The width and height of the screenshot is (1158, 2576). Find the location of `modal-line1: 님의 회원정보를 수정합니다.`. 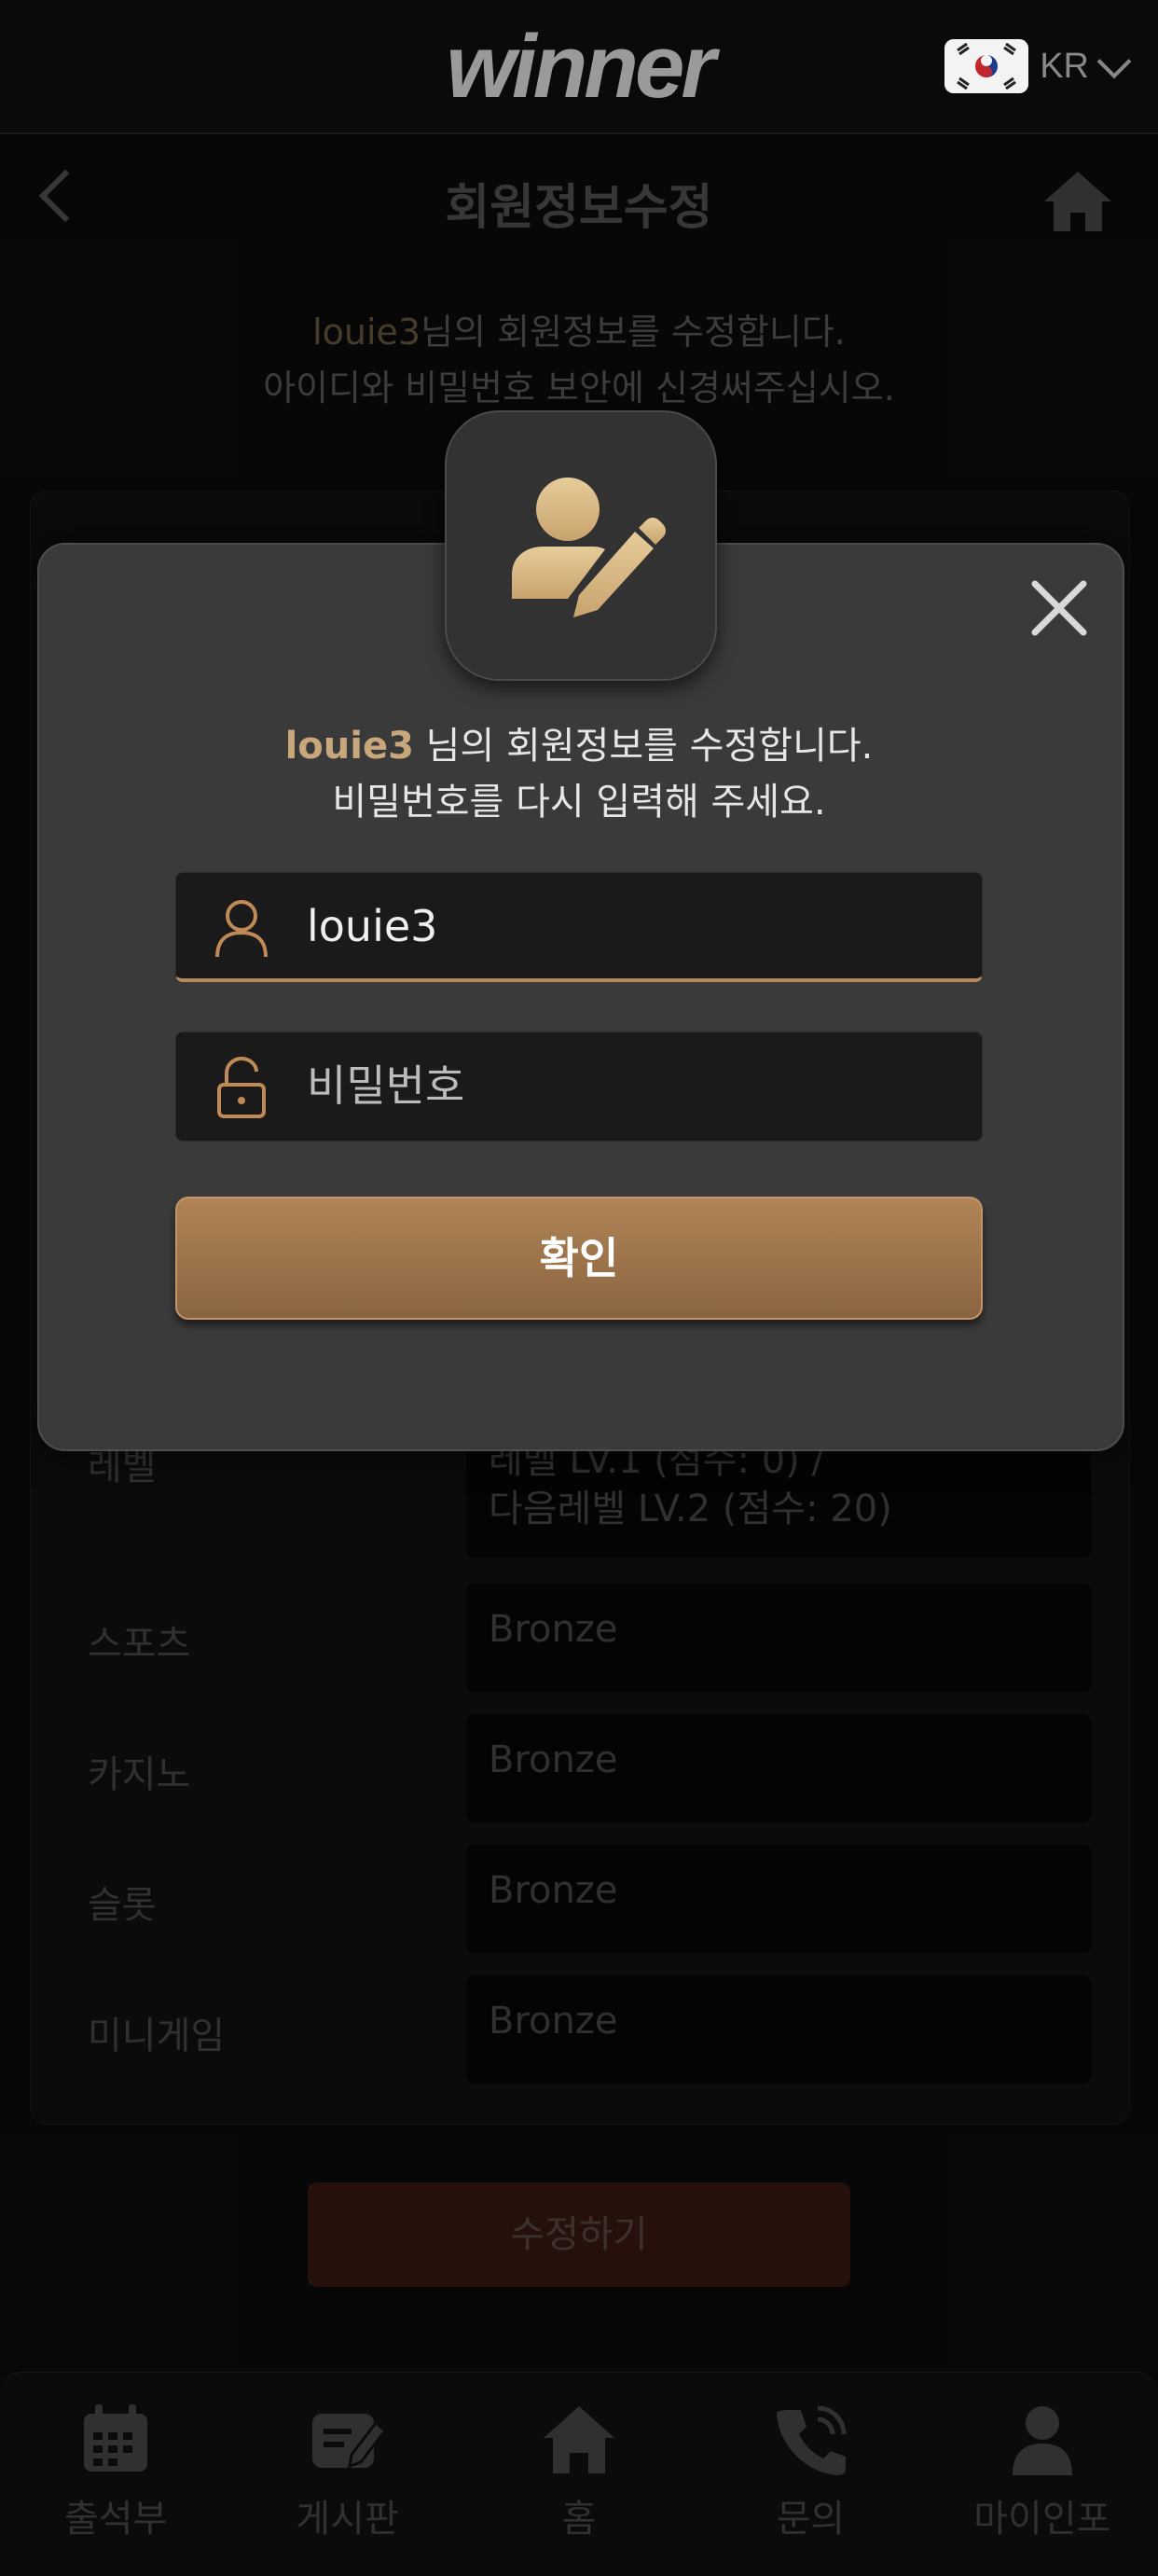

modal-line1: 님의 회원정보를 수정합니다. is located at coordinates (643, 746).